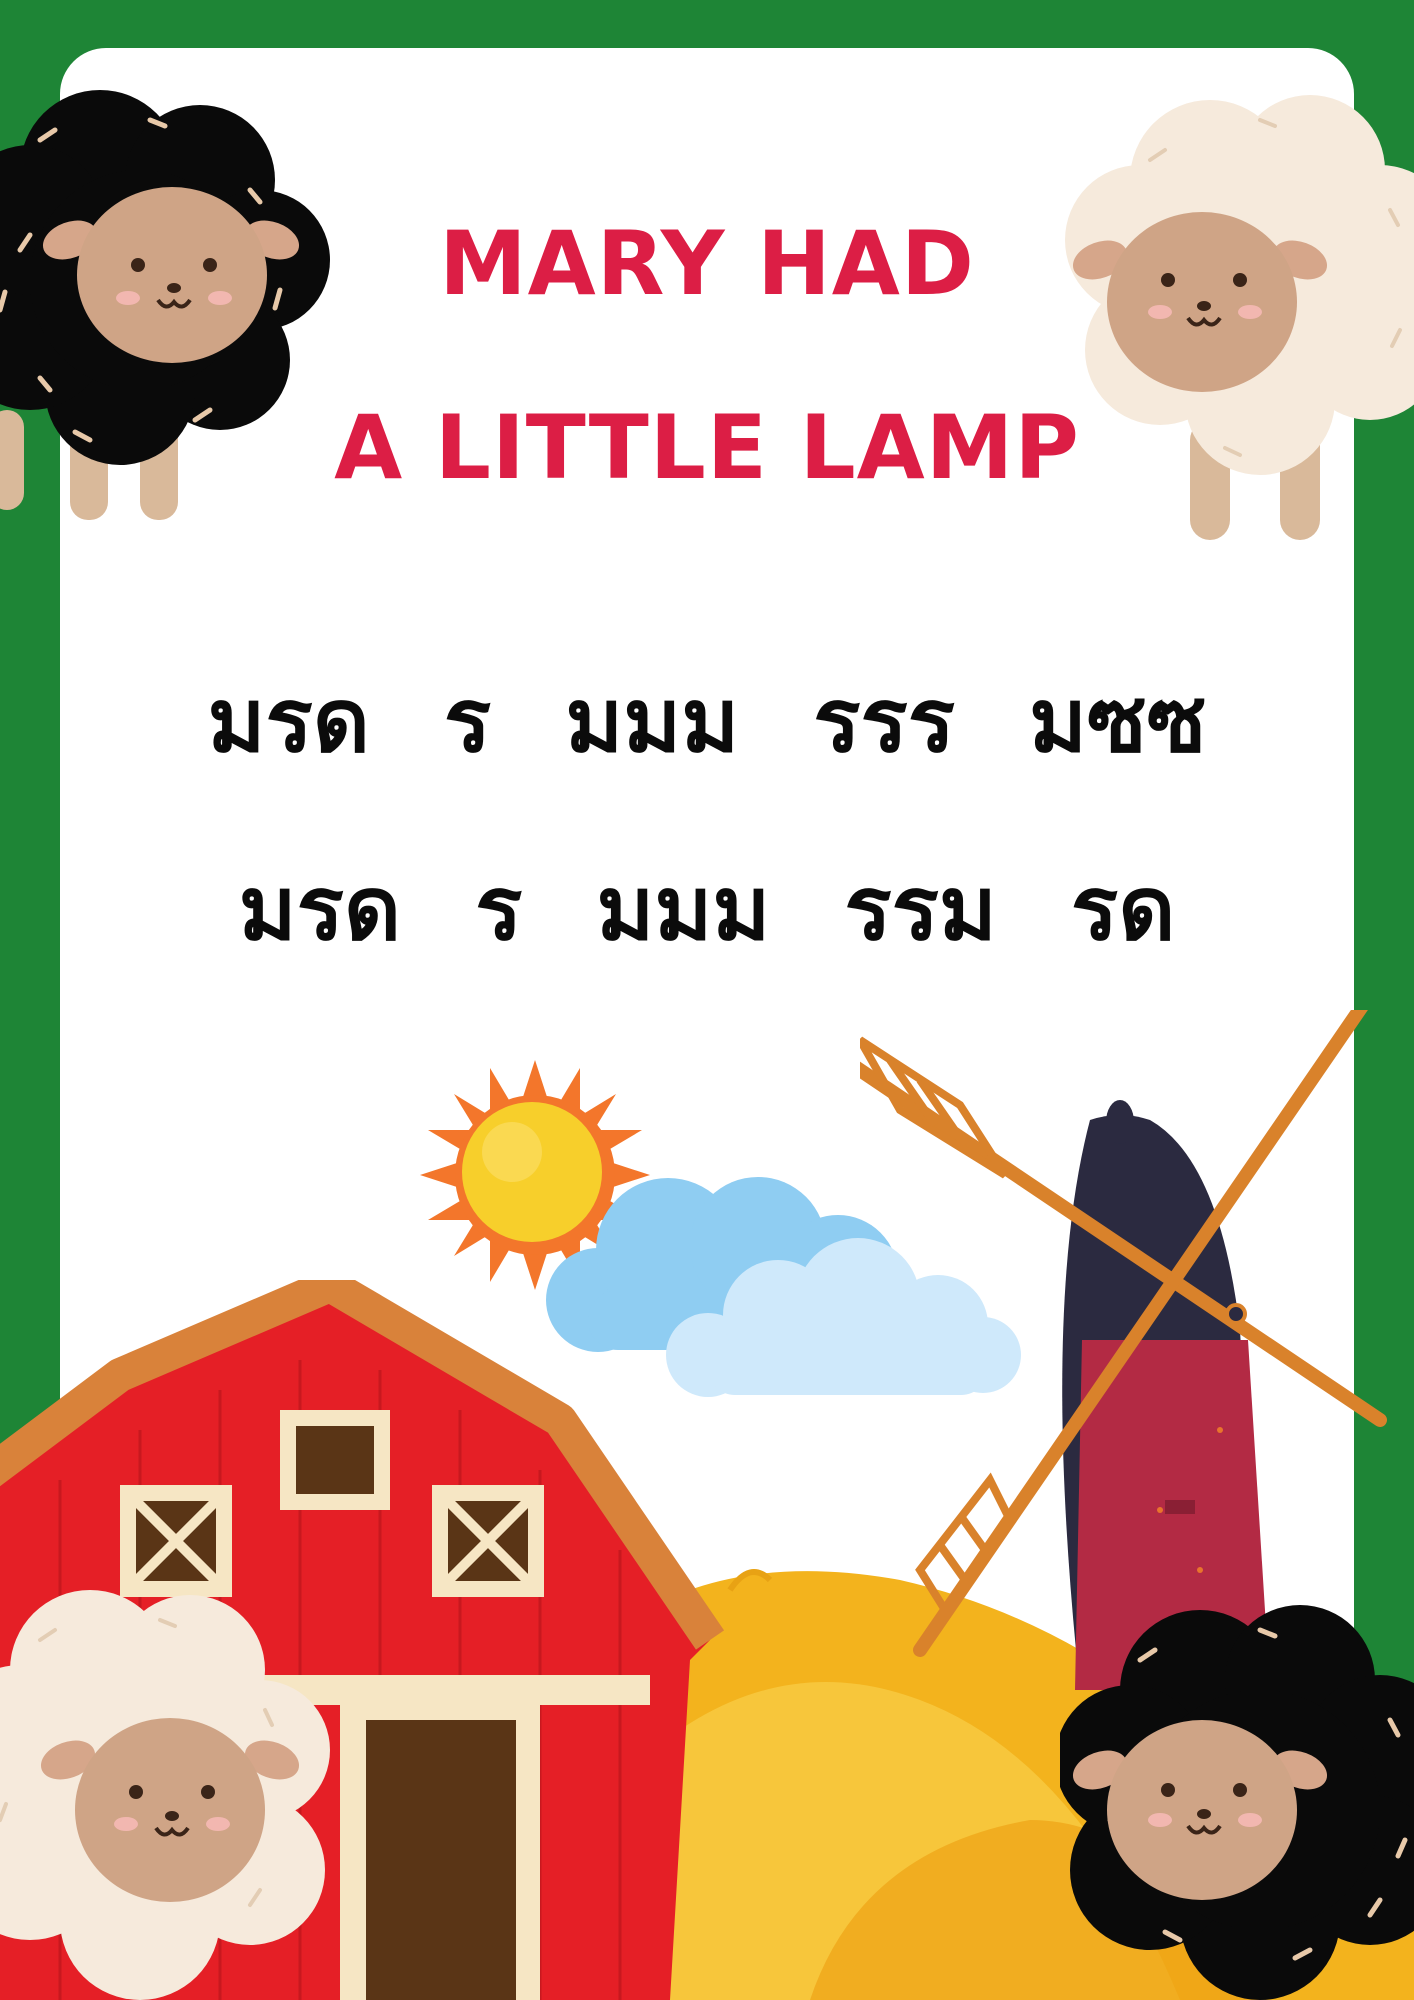 The height and width of the screenshot is (2000, 1414). I want to click on sheep-cream-icon, so click(165, 1795).